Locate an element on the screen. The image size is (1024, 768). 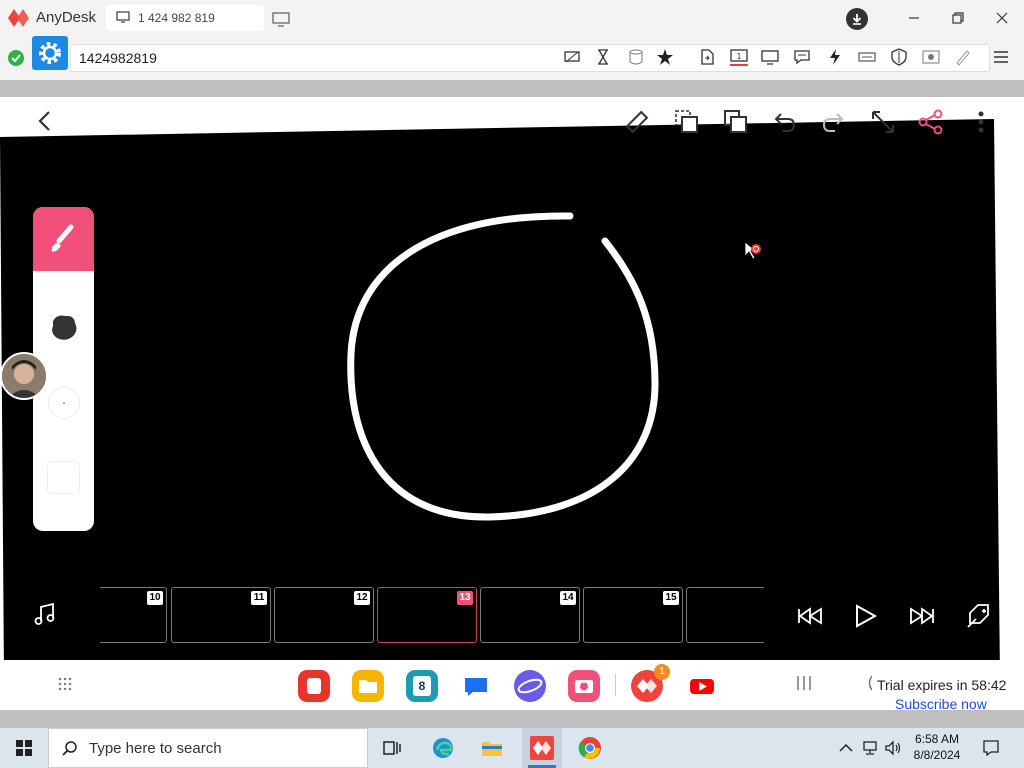
settings-button is located at coordinates (50, 53).